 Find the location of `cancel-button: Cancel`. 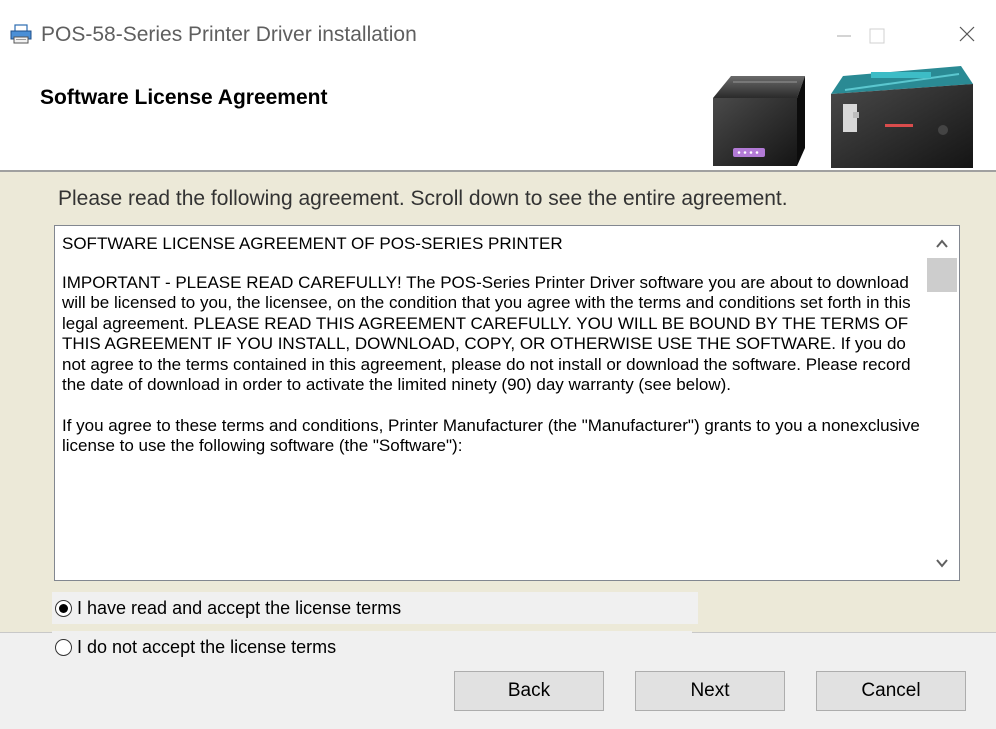

cancel-button: Cancel is located at coordinates (891, 691).